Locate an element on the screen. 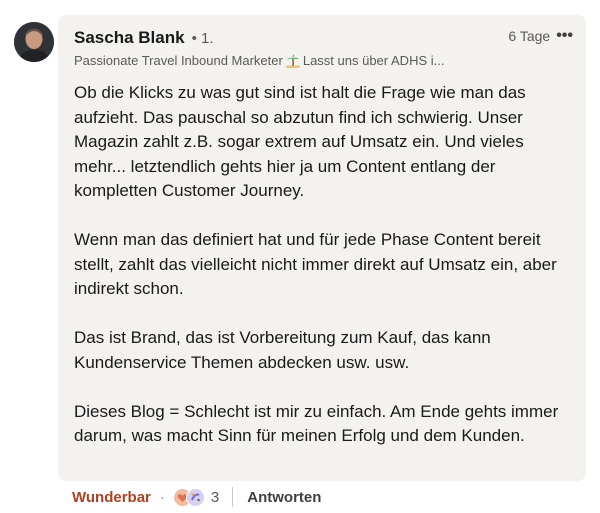 This screenshot has width=600, height=513. reaction-count: 3 is located at coordinates (215, 497).